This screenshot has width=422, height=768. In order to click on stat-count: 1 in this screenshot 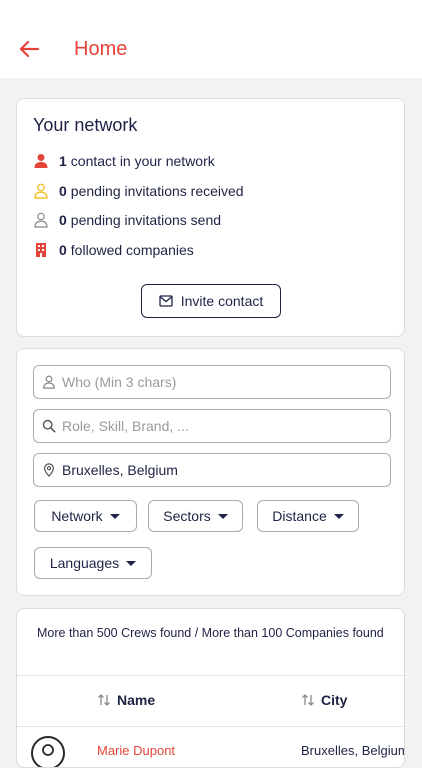, I will do `click(63, 161)`.